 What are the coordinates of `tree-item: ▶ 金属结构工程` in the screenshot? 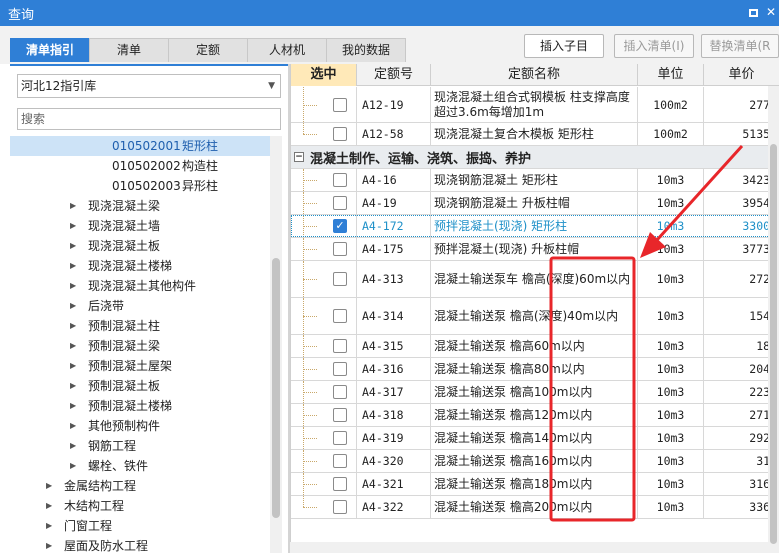 It's located at (140, 486).